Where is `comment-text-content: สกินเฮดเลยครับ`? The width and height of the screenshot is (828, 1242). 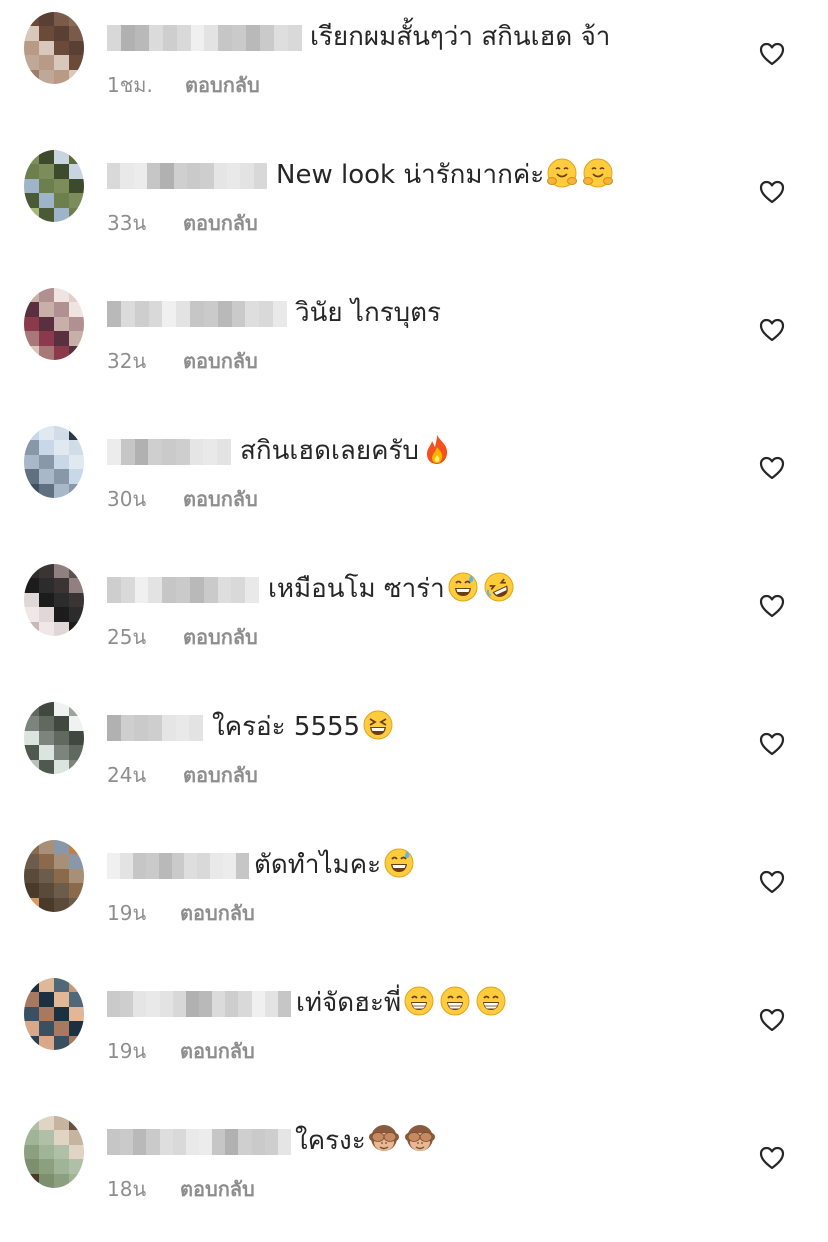
comment-text-content: สกินเฮดเลยครับ is located at coordinates (329, 451).